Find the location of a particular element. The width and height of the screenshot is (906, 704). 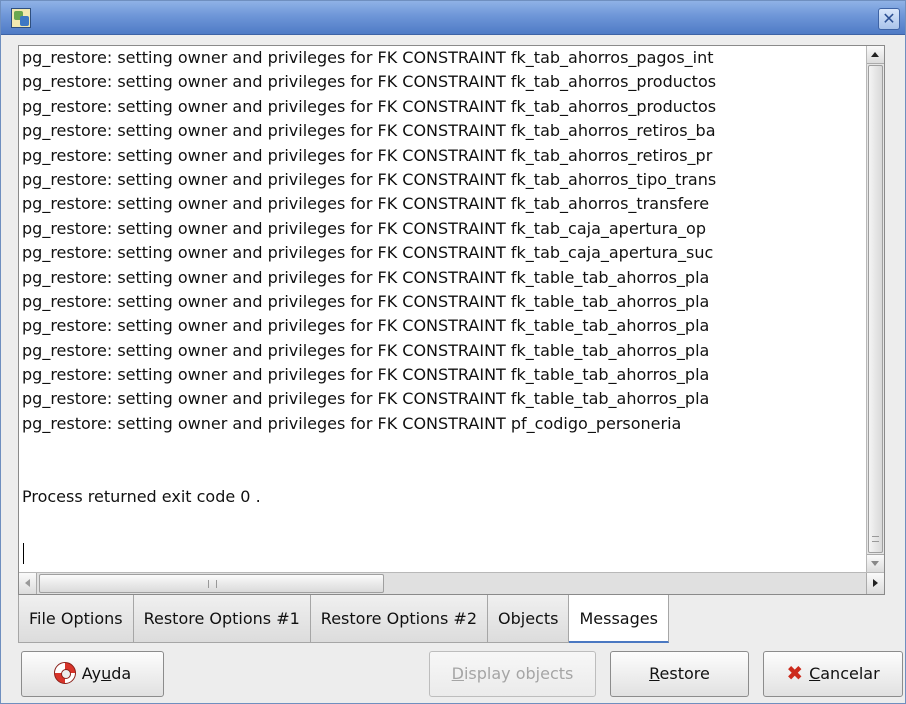

tab-restore-options-1: Restore Options #1 is located at coordinates (222, 619).